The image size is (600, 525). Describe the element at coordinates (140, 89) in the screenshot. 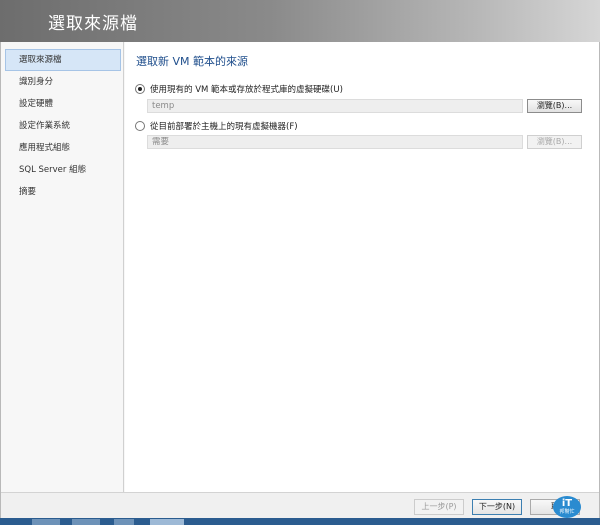

I see `radio-existing-template` at that location.